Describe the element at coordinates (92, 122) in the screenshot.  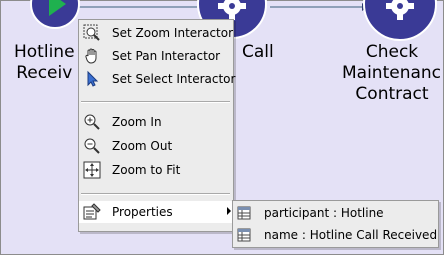
I see `zoom-in-icon` at that location.